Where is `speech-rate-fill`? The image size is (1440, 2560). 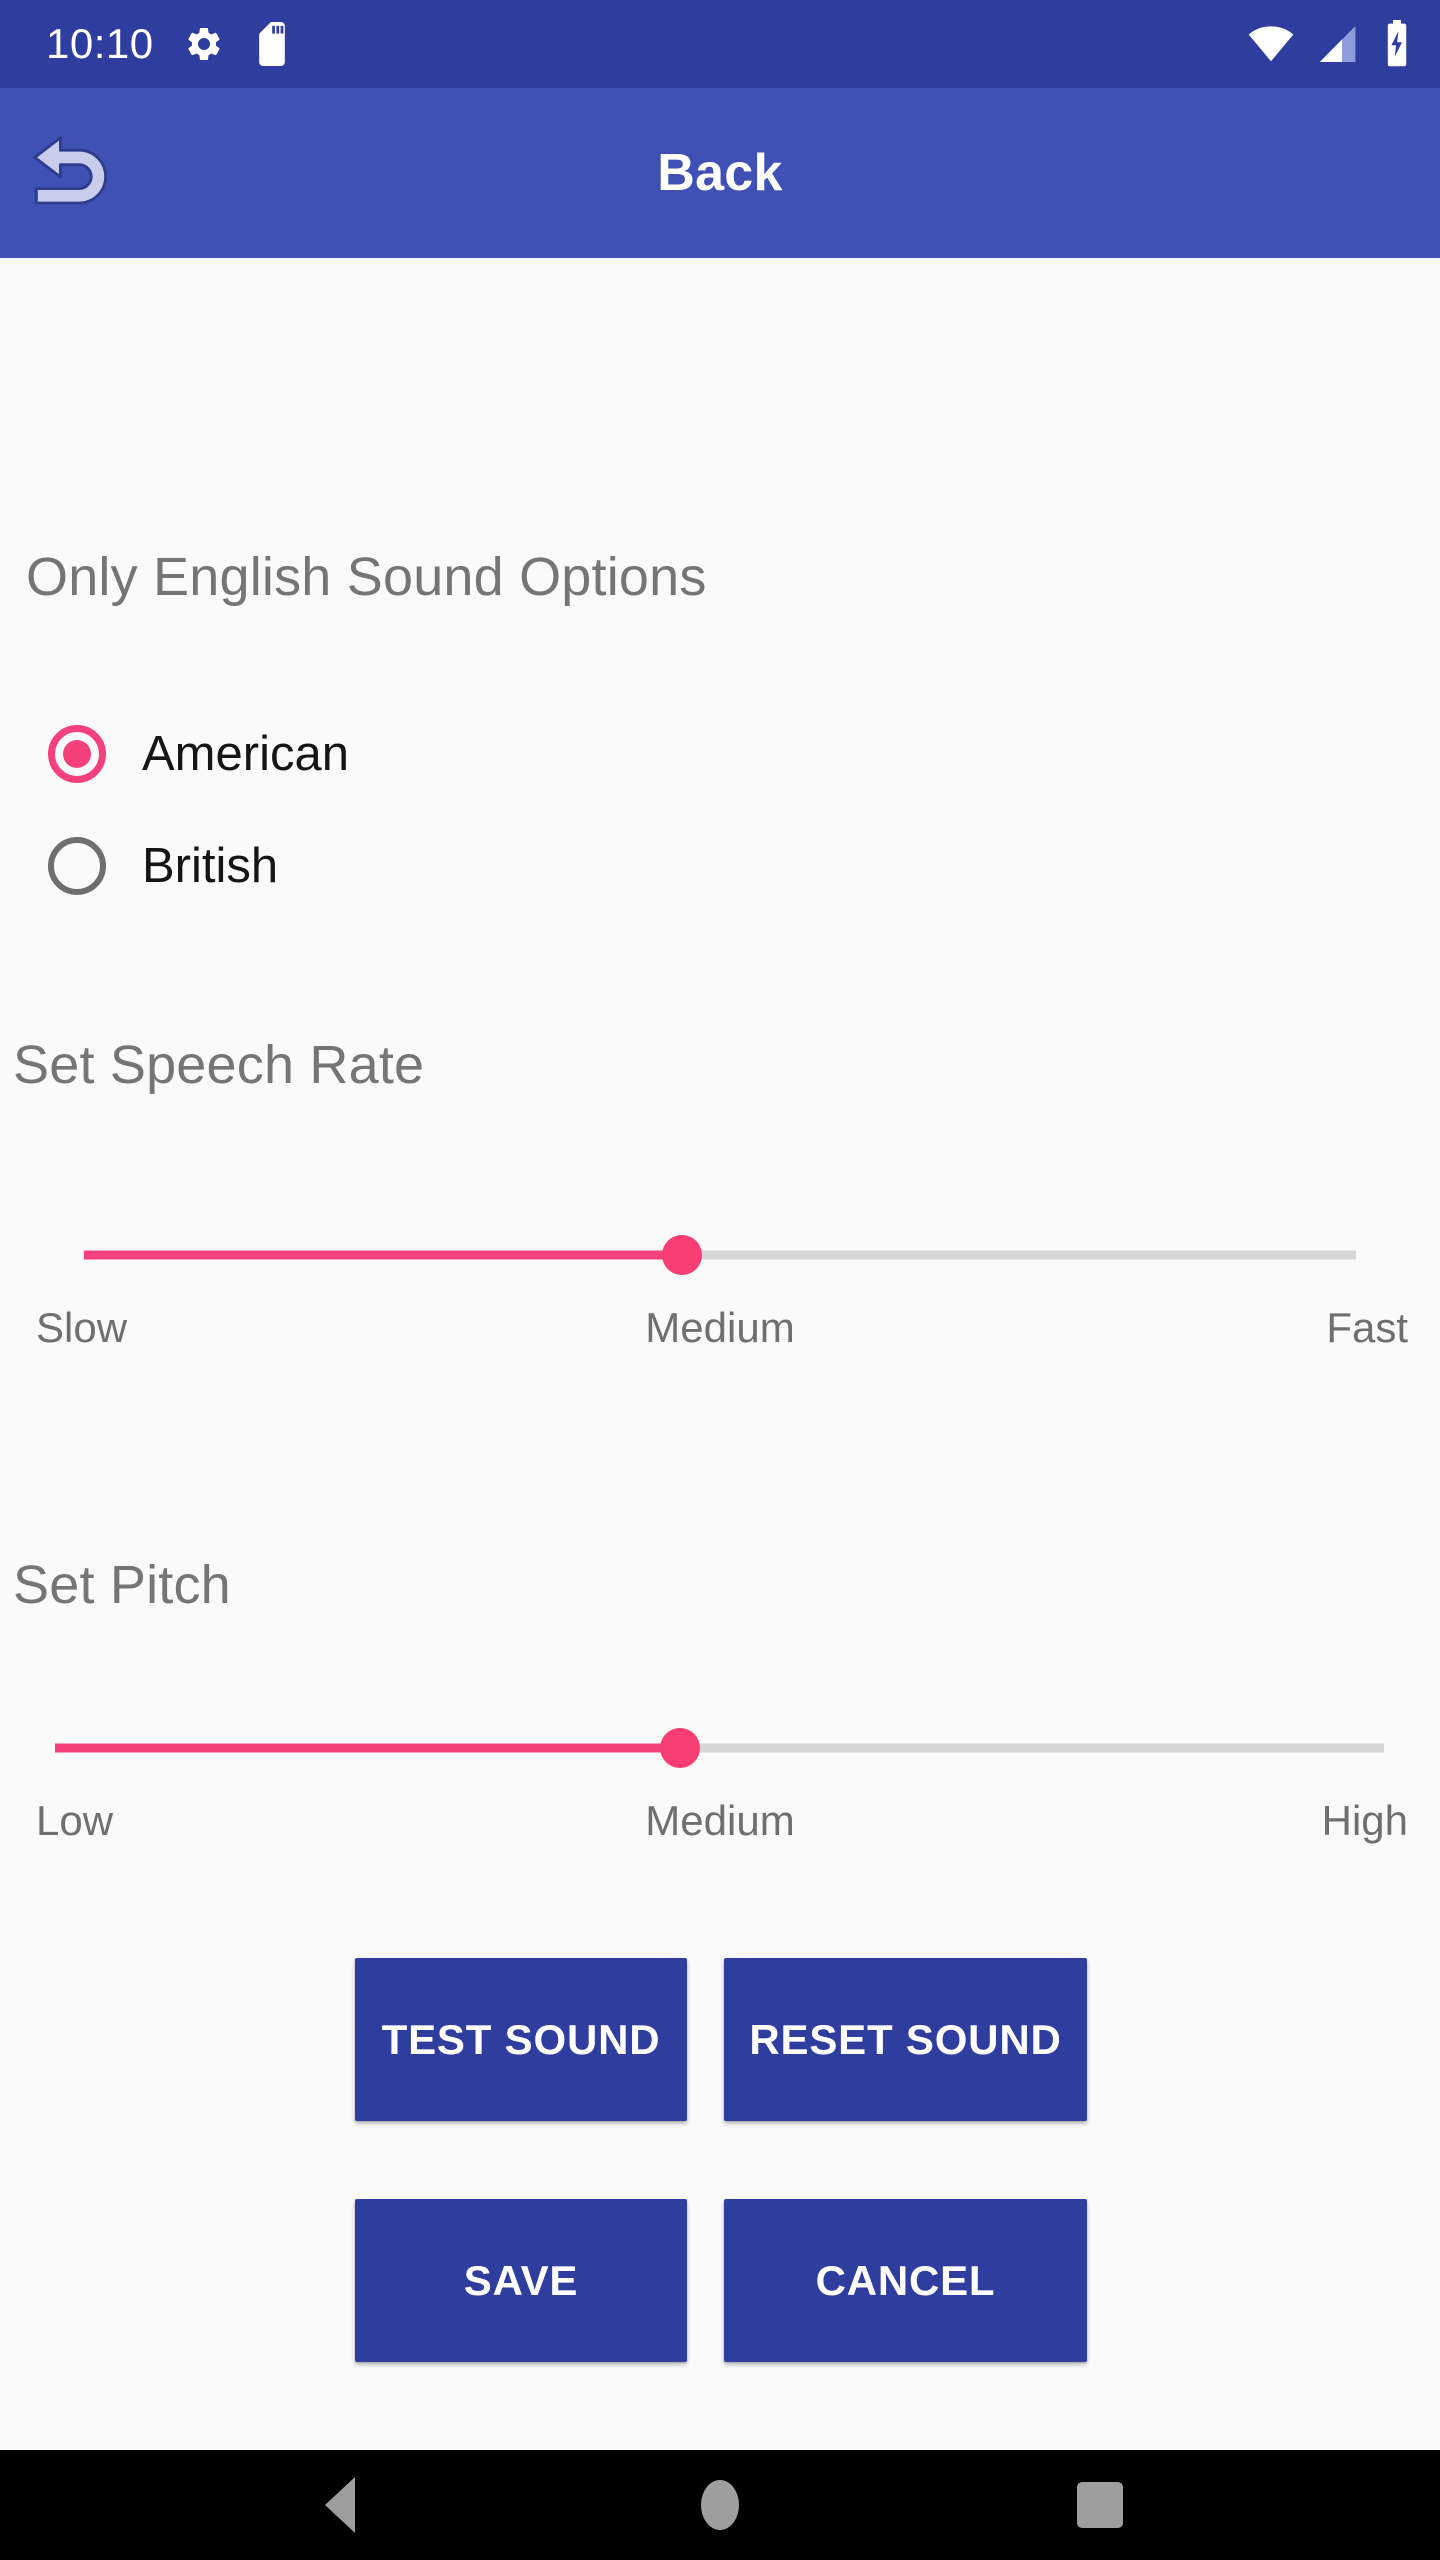
speech-rate-fill is located at coordinates (383, 1255).